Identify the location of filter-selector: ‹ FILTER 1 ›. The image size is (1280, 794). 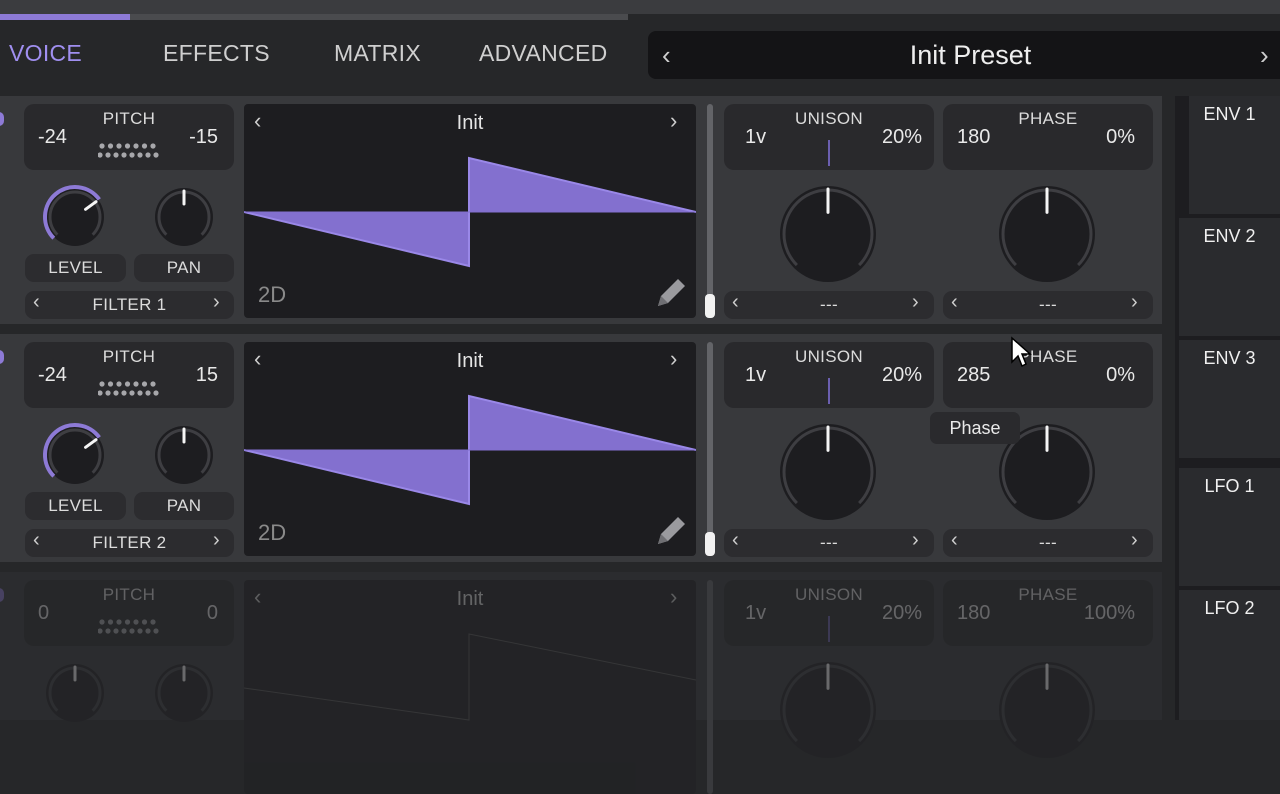
(129, 305).